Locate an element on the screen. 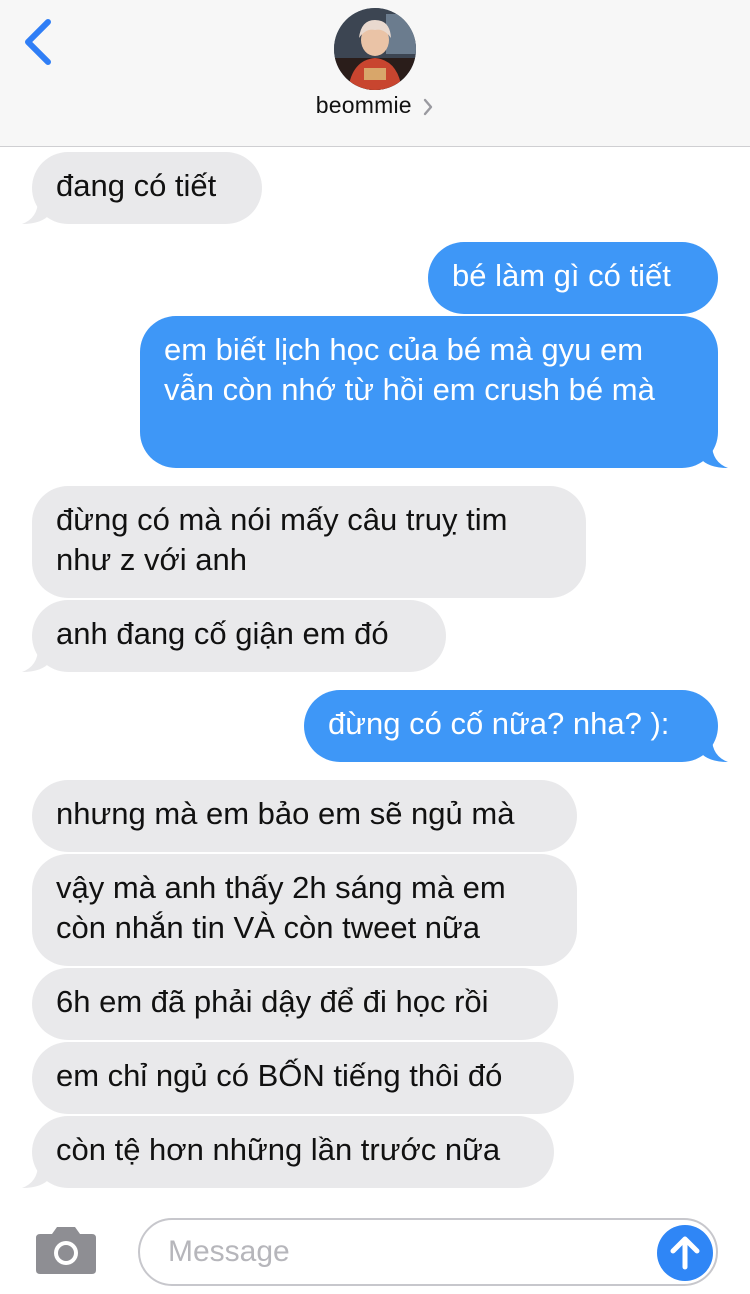 The image size is (750, 1294). message-text: đang có tiết is located at coordinates (136, 185).